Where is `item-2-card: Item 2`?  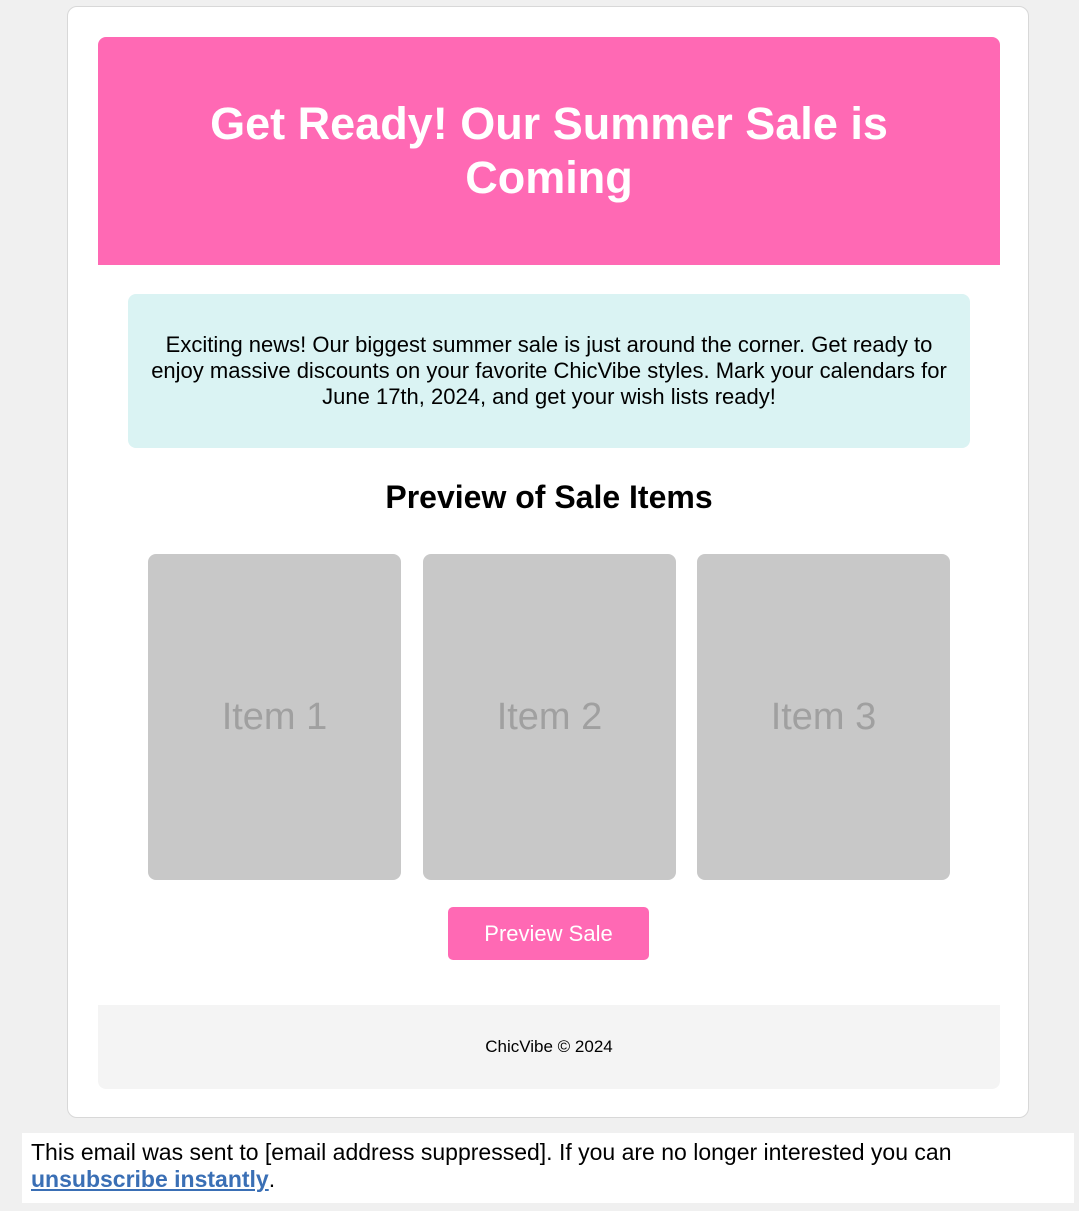
item-2-card: Item 2 is located at coordinates (549, 717).